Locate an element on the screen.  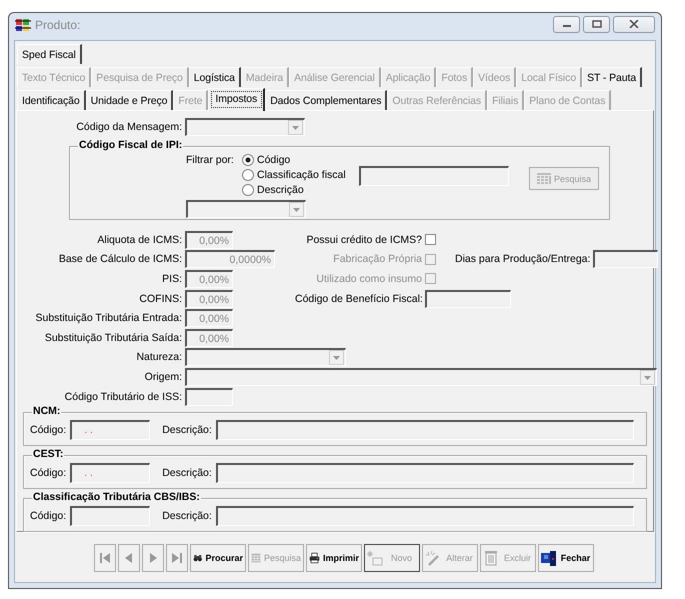
field-label: Substituição Tributária Entrada: is located at coordinates (108, 318).